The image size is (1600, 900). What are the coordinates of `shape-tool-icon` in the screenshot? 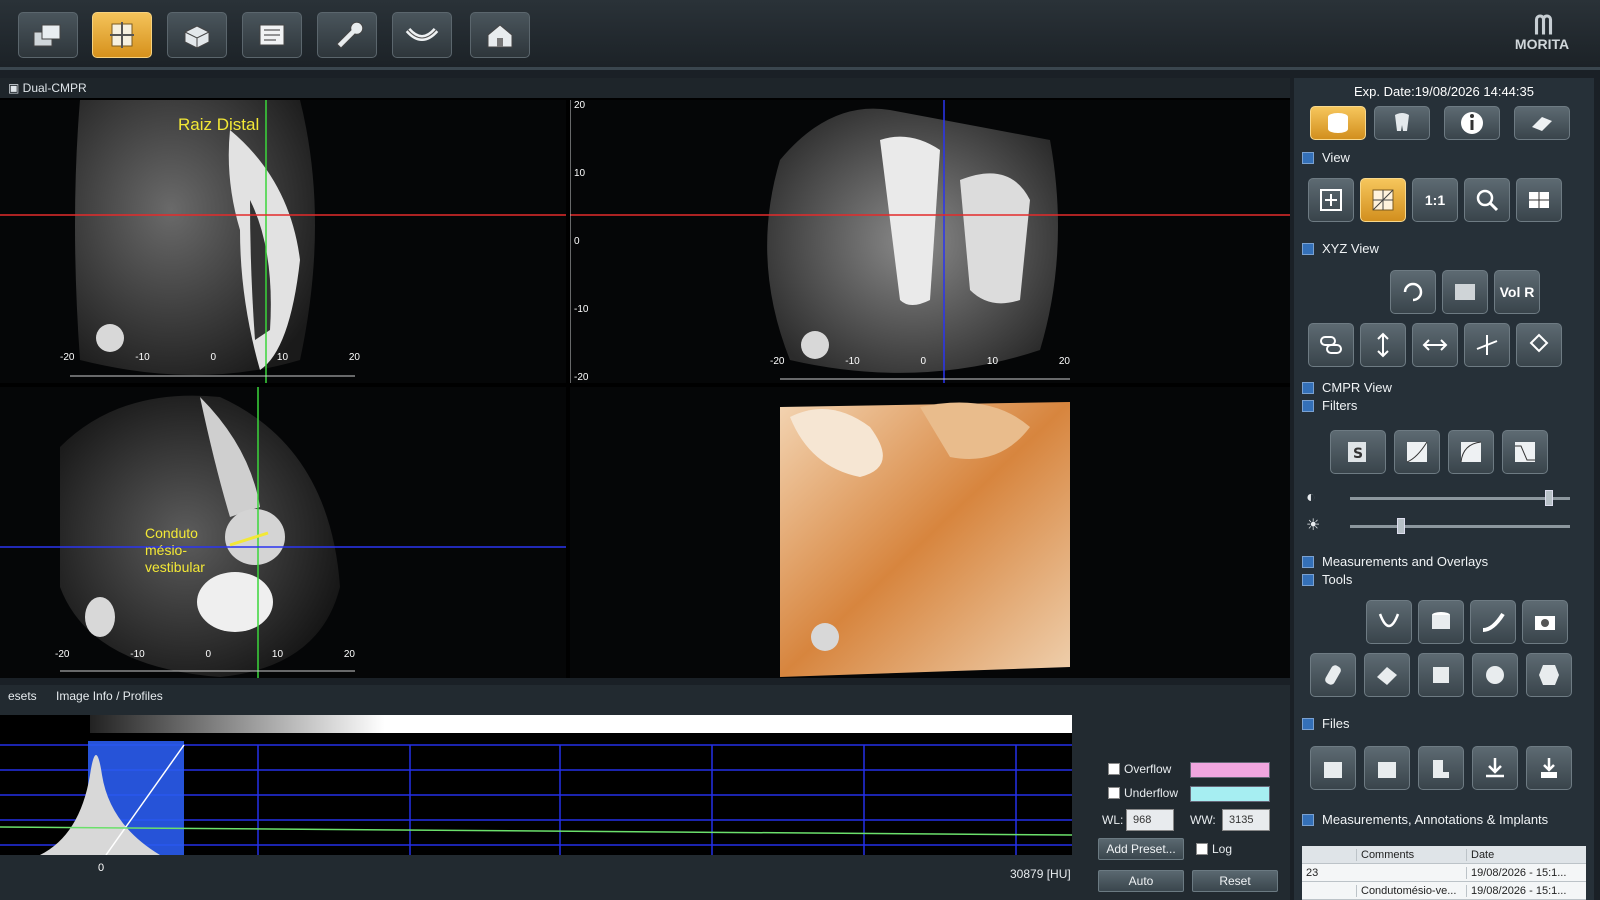 It's located at (1549, 675).